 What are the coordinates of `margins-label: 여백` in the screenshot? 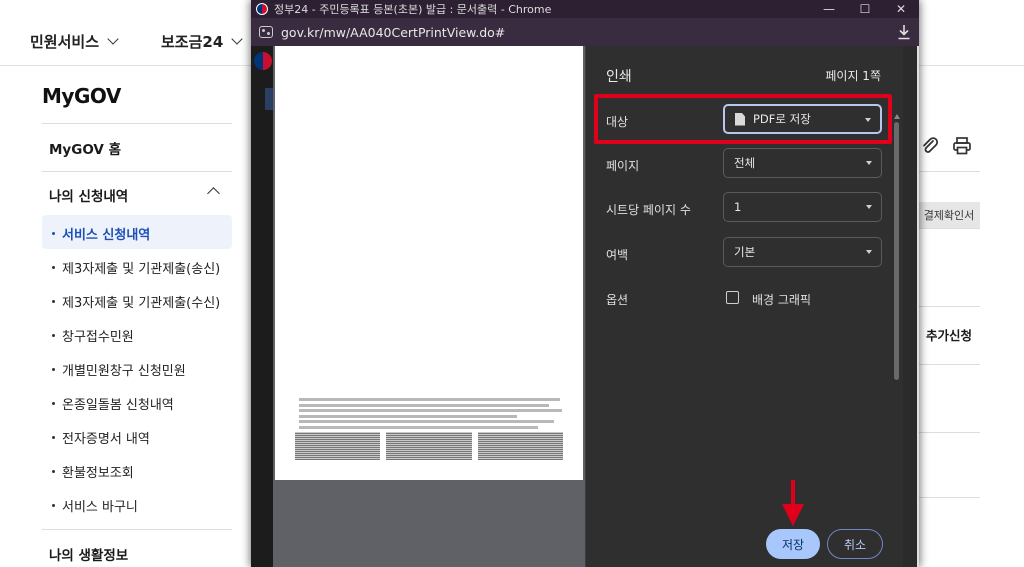 It's located at (617, 255).